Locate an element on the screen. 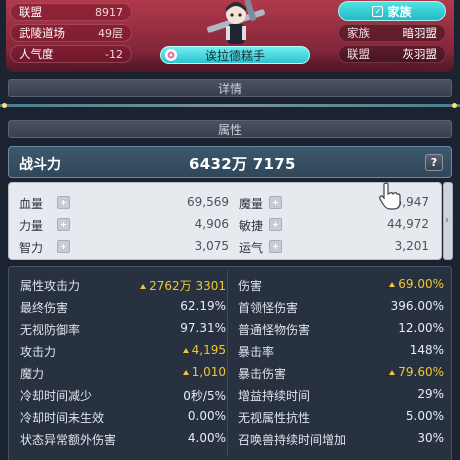 Image resolution: width=460 pixels, height=460 pixels. stat-label: 魔力 is located at coordinates (32, 374).